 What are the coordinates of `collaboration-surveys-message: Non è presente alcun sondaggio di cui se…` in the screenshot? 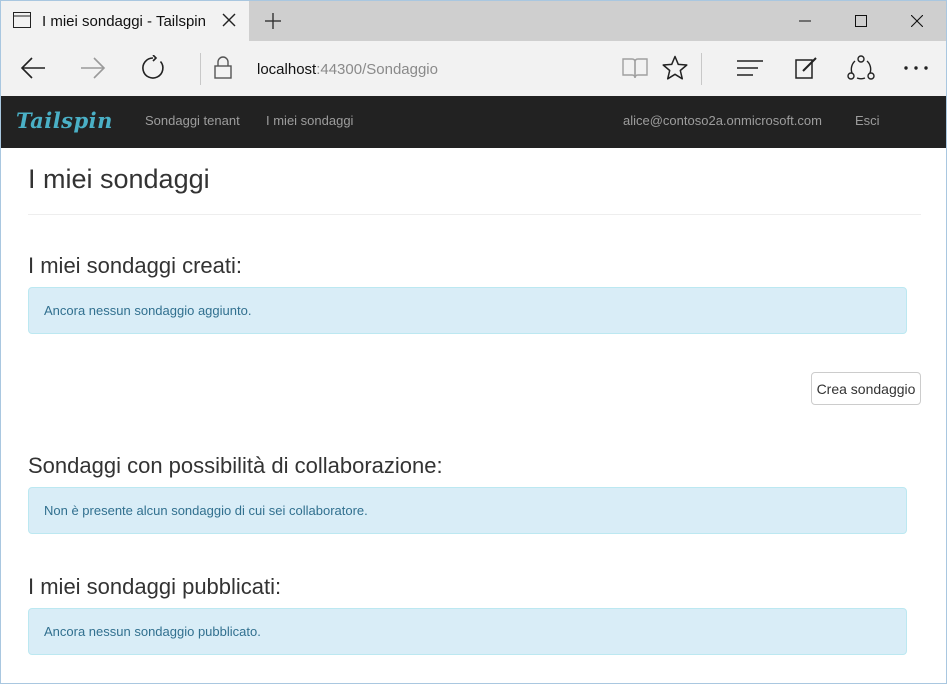 It's located at (206, 510).